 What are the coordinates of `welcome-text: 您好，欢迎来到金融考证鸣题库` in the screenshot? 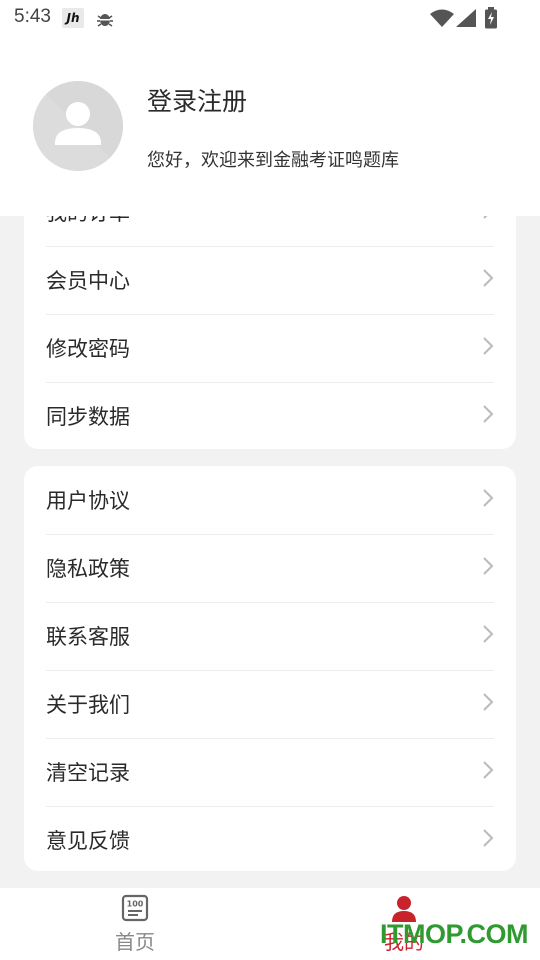 It's located at (273, 160).